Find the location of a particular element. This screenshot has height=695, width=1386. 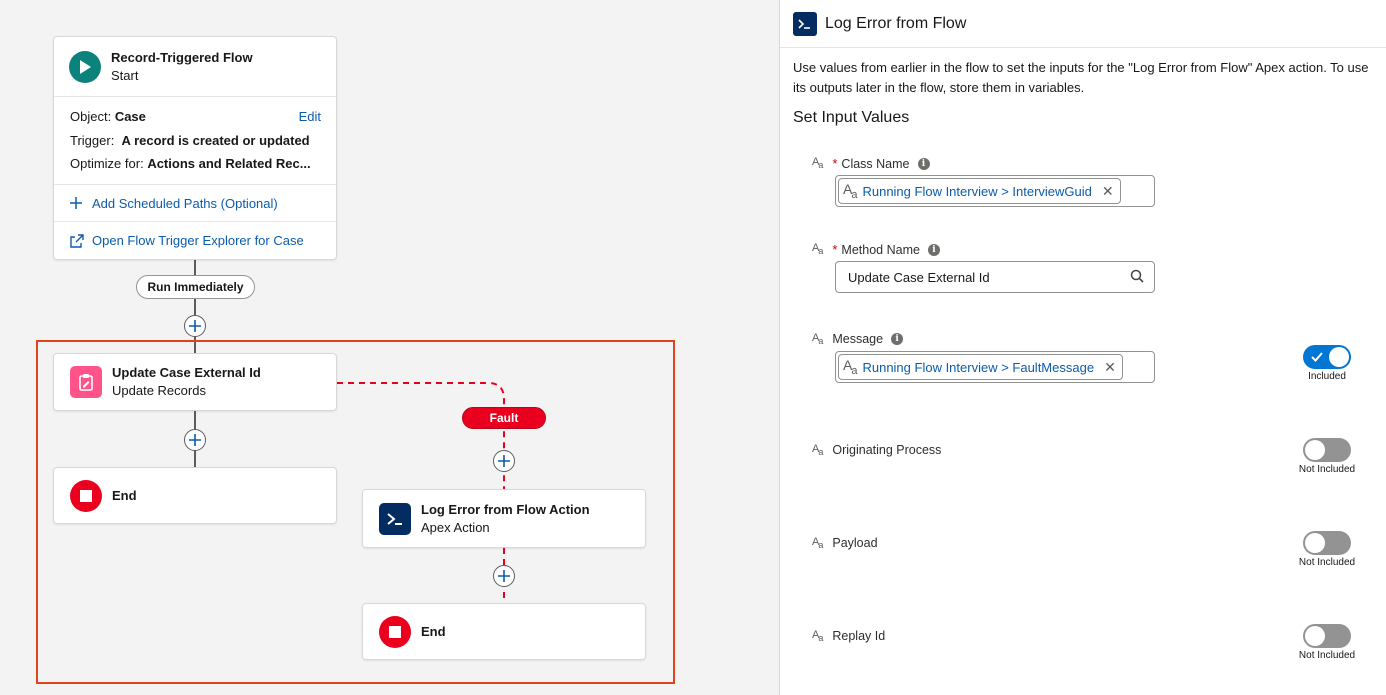

object-value: Case is located at coordinates (130, 117).